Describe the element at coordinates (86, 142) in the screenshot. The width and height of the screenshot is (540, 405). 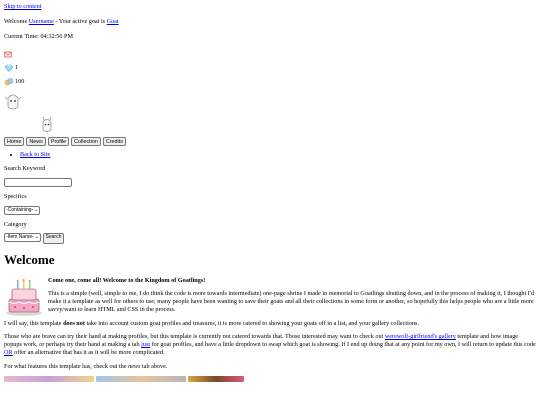
I see `nav-collection-button: Collection` at that location.